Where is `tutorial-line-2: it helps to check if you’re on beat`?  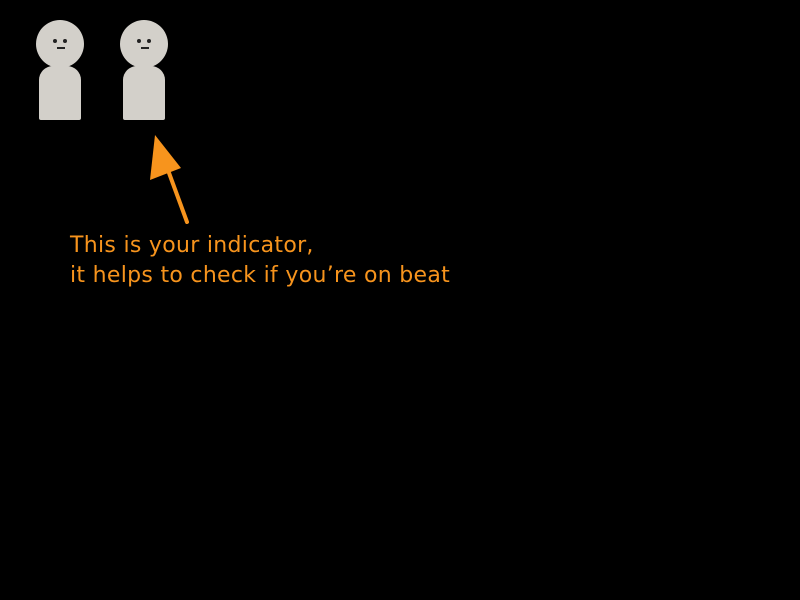
tutorial-line-2: it helps to check if you’re on beat is located at coordinates (260, 275).